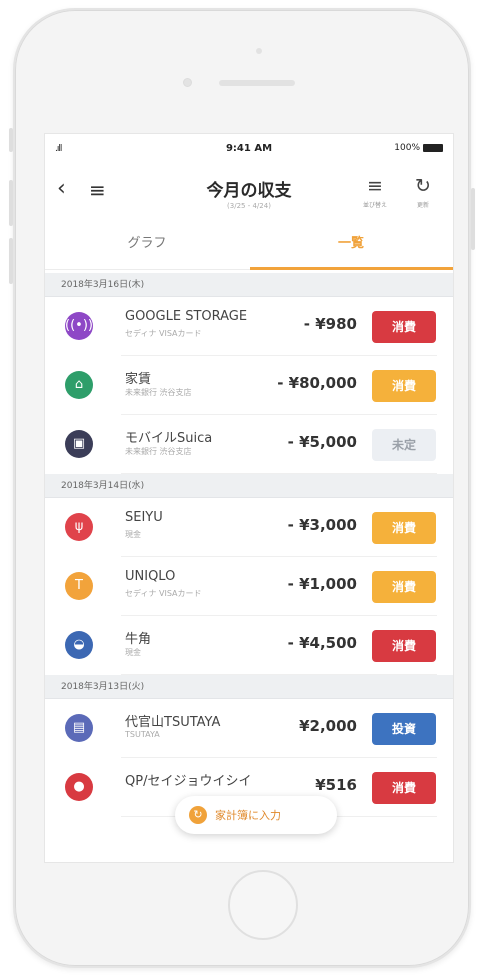 This screenshot has width=479, height=975. I want to click on transaction-row: ◒ 牛角 現金 - ¥4,500 消費, so click(249, 645).